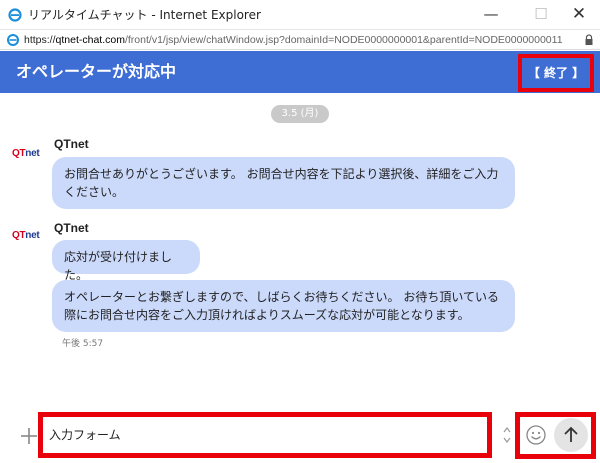 Image resolution: width=600 pixels, height=463 pixels. I want to click on smiley-icon, so click(536, 435).